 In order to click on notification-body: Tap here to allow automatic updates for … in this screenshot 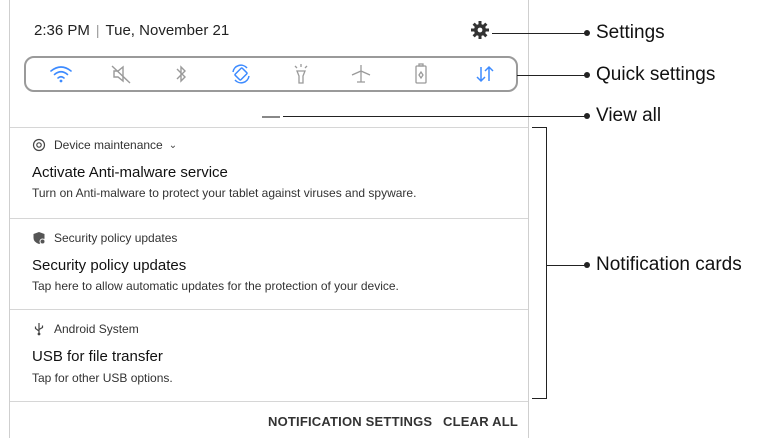, I will do `click(215, 286)`.